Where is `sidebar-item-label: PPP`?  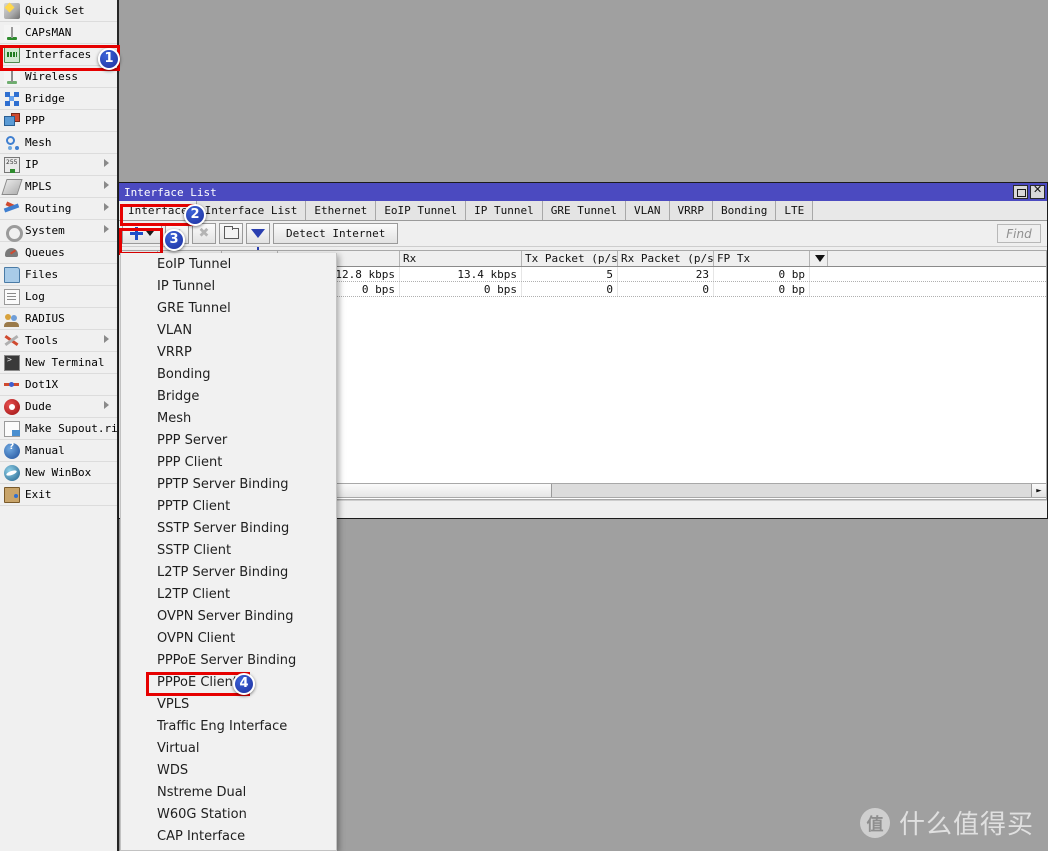 sidebar-item-label: PPP is located at coordinates (35, 120).